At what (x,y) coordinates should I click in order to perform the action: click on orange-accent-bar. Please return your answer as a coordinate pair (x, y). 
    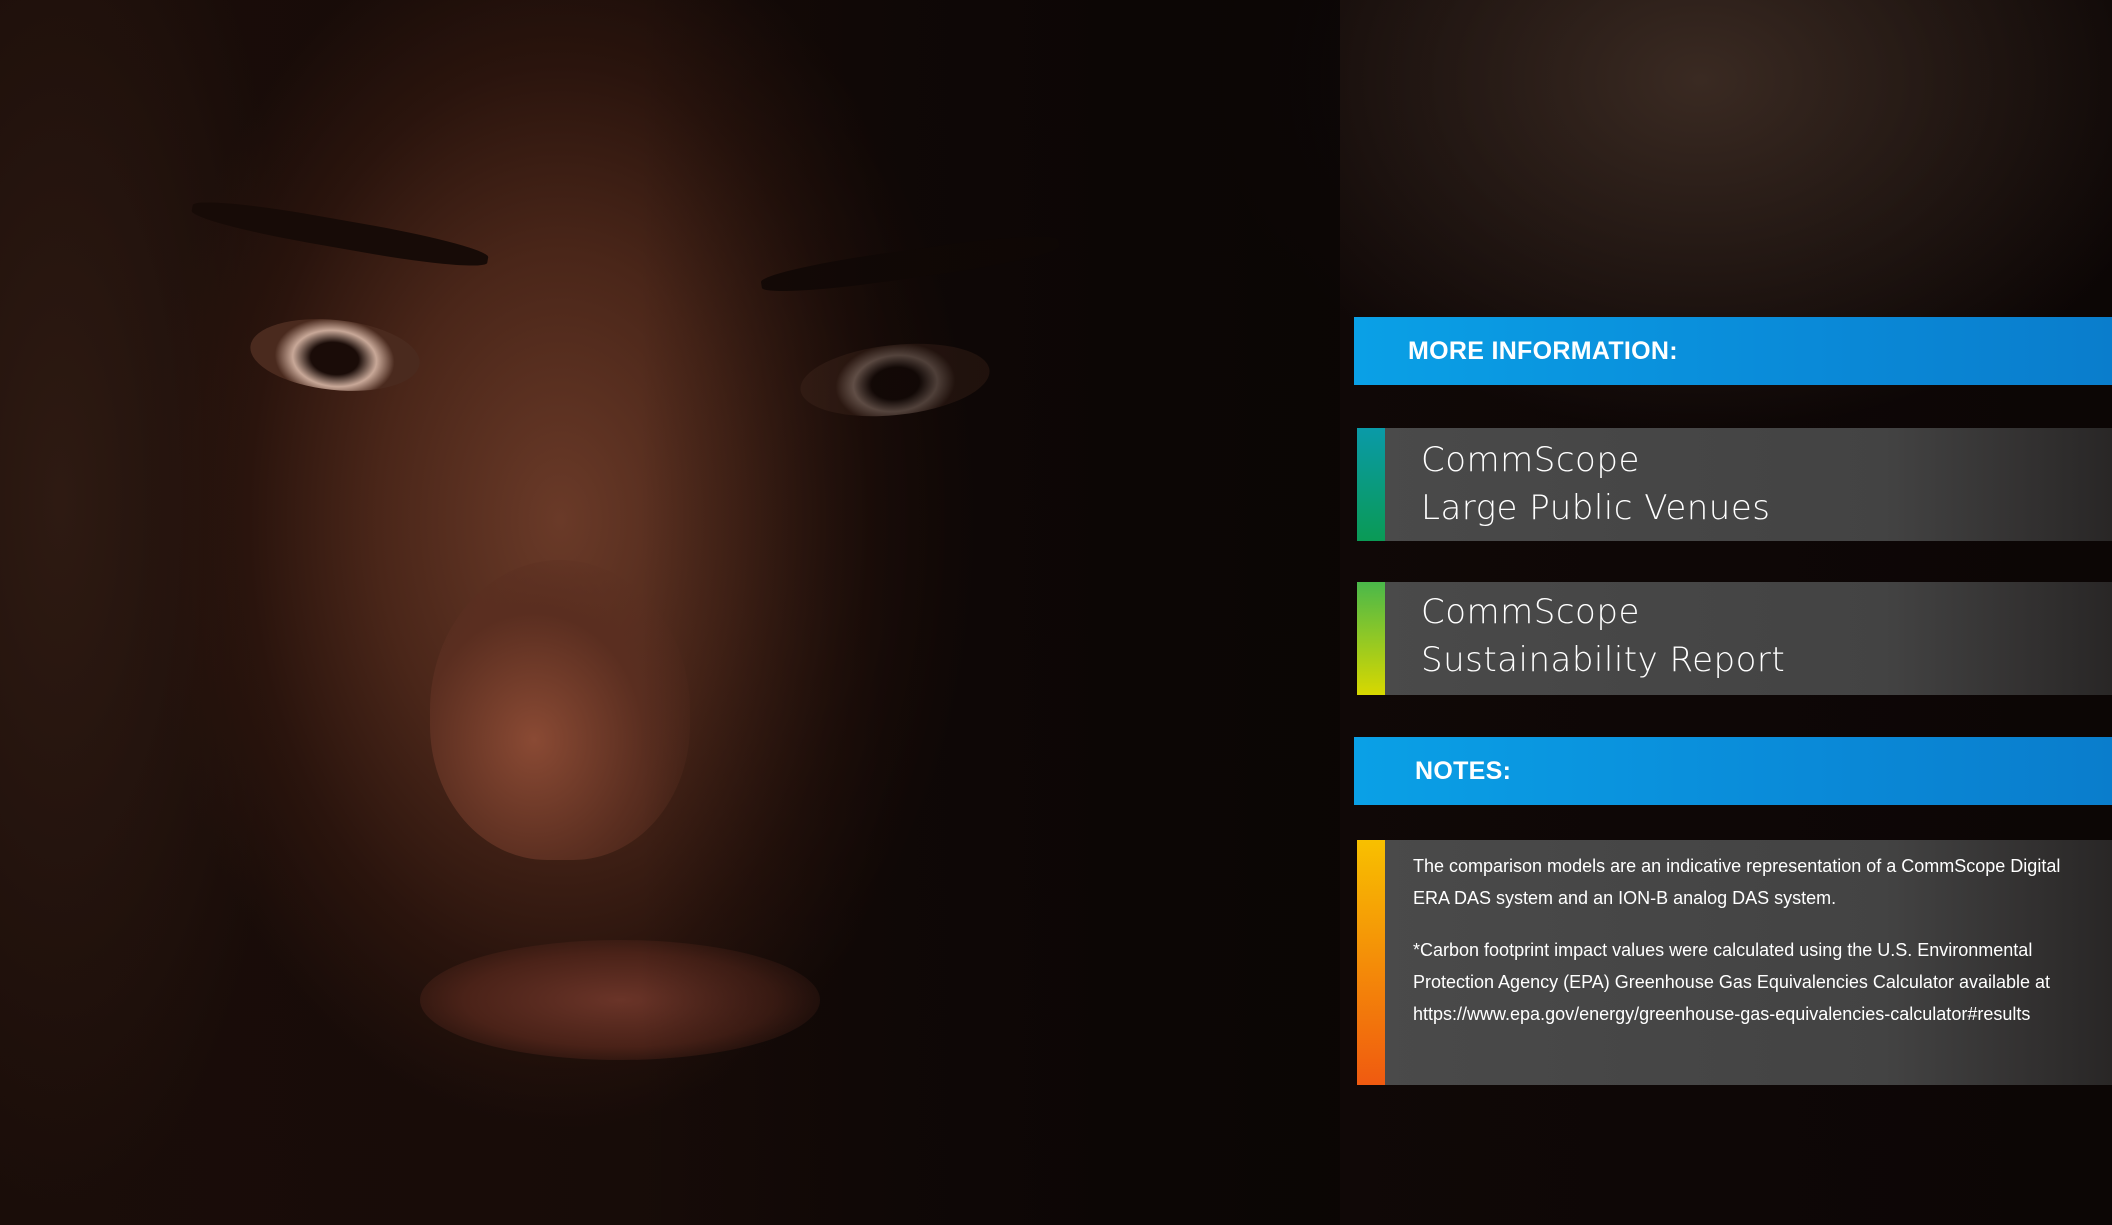
    Looking at the image, I should click on (1371, 962).